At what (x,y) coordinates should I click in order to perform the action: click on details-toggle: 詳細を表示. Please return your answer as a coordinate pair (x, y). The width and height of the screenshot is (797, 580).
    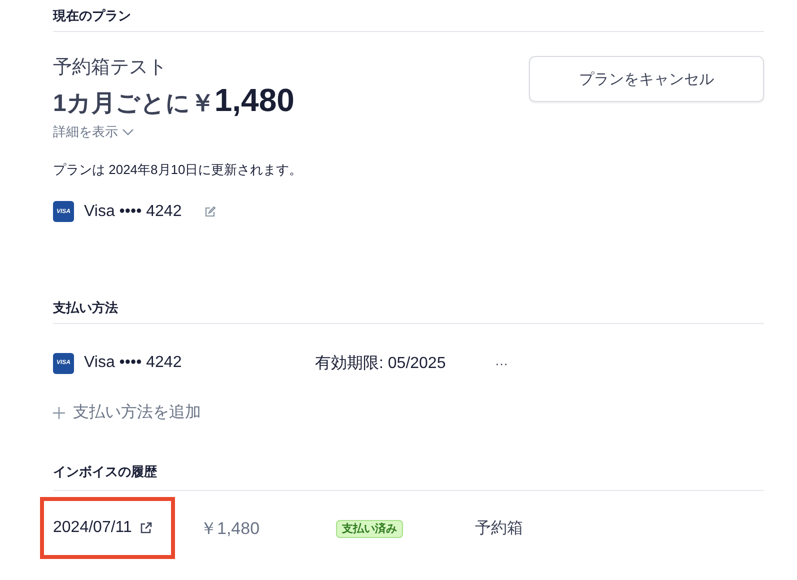
    Looking at the image, I should click on (93, 132).